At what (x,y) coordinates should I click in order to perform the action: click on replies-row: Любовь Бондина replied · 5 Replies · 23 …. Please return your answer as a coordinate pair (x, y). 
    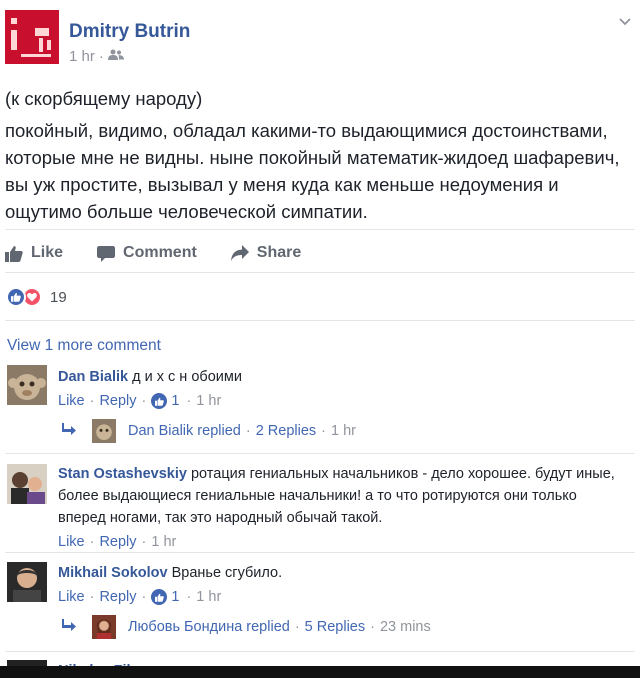
    Looking at the image, I should click on (246, 627).